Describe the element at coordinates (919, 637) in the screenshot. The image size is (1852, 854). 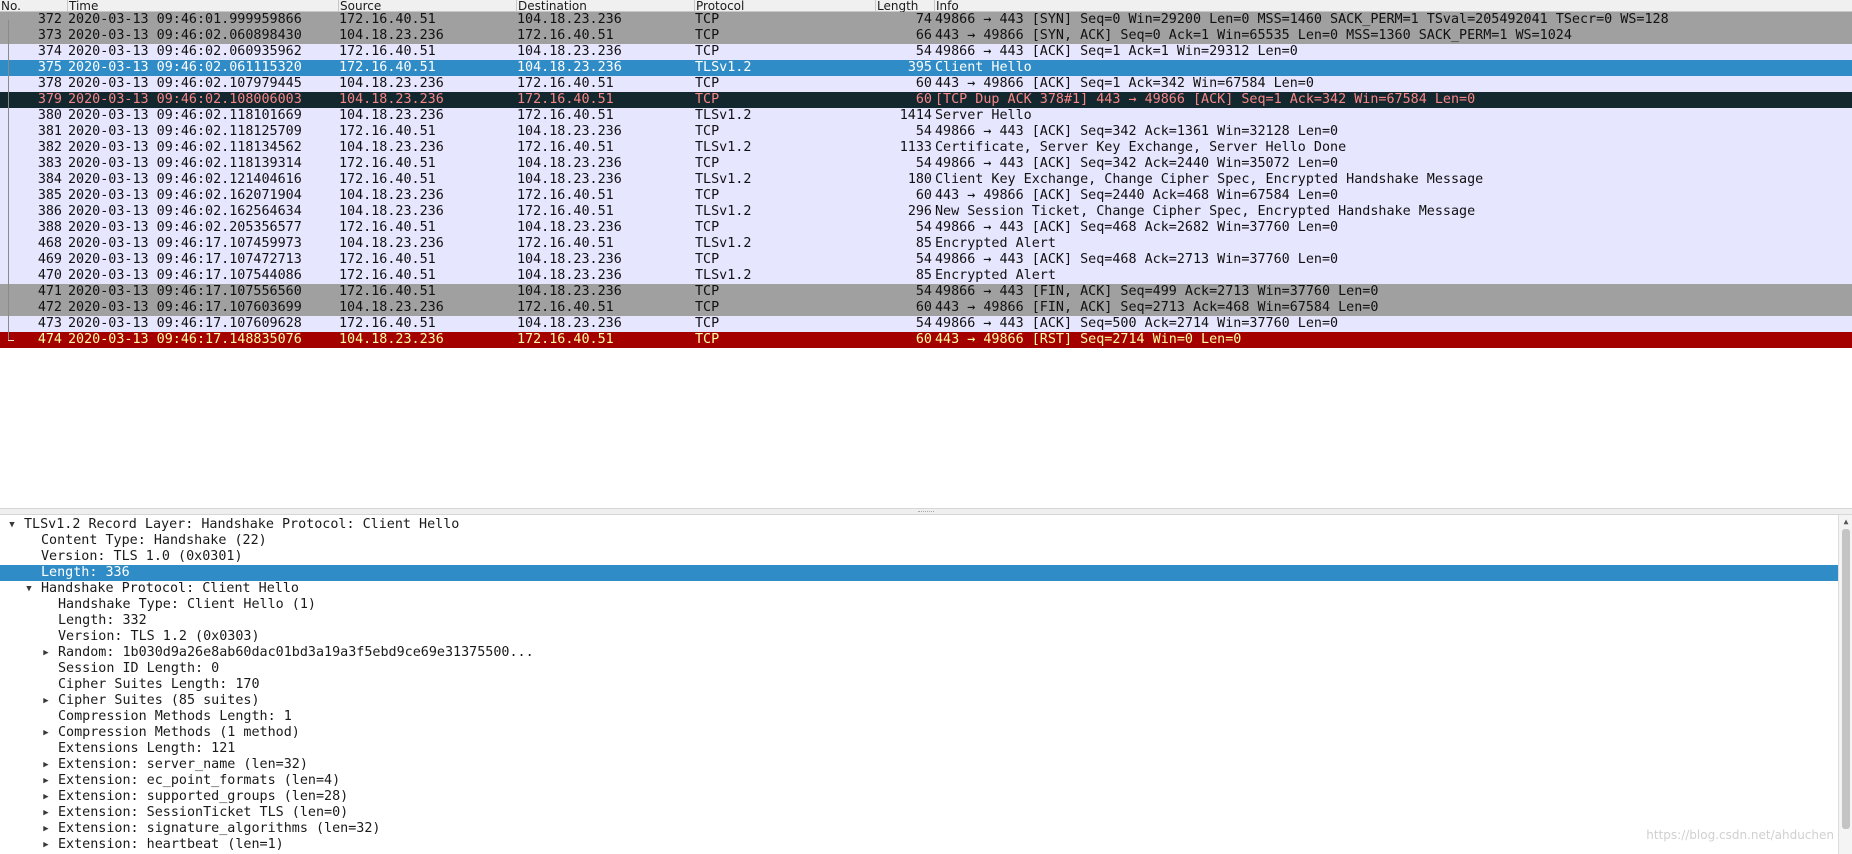
I see `tree-item: Version: TLS 1.2 (0x0303)` at that location.